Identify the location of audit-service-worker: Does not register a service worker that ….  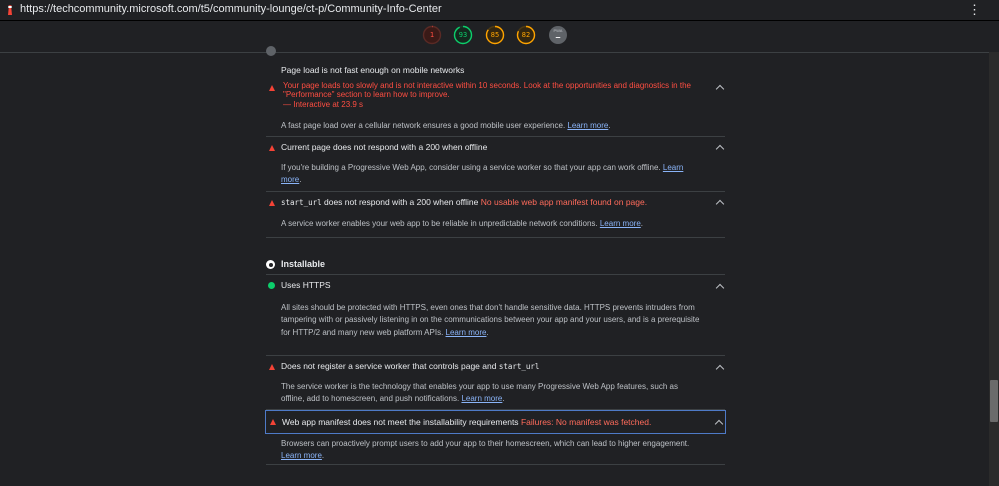
(495, 382).